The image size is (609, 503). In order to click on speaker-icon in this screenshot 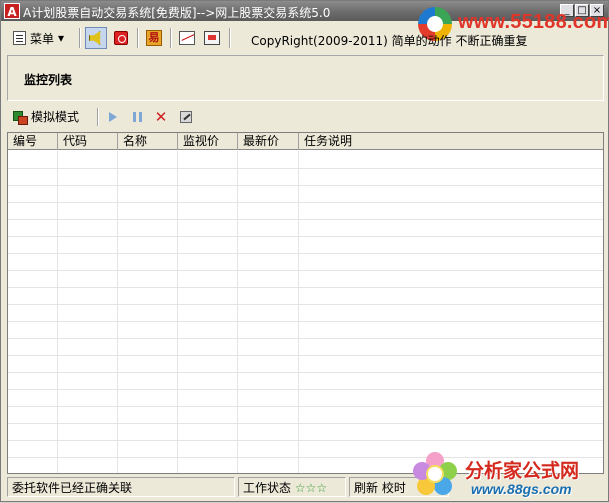, I will do `click(95, 38)`.